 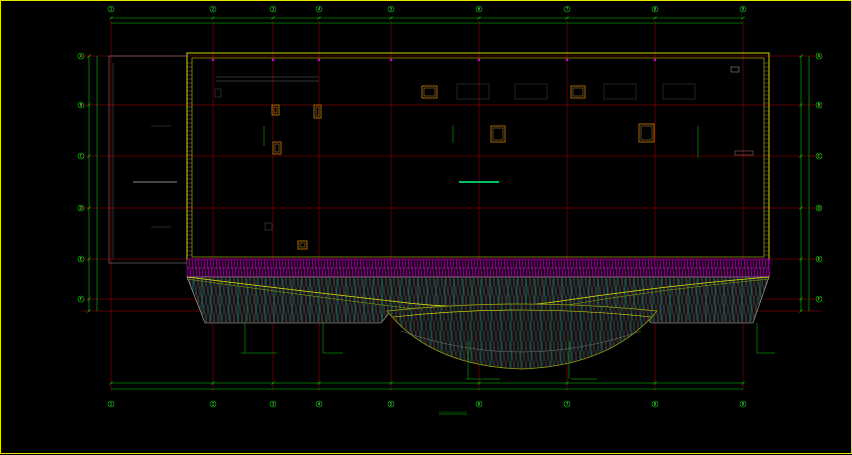 I want to click on annex-outline, so click(x=148, y=159).